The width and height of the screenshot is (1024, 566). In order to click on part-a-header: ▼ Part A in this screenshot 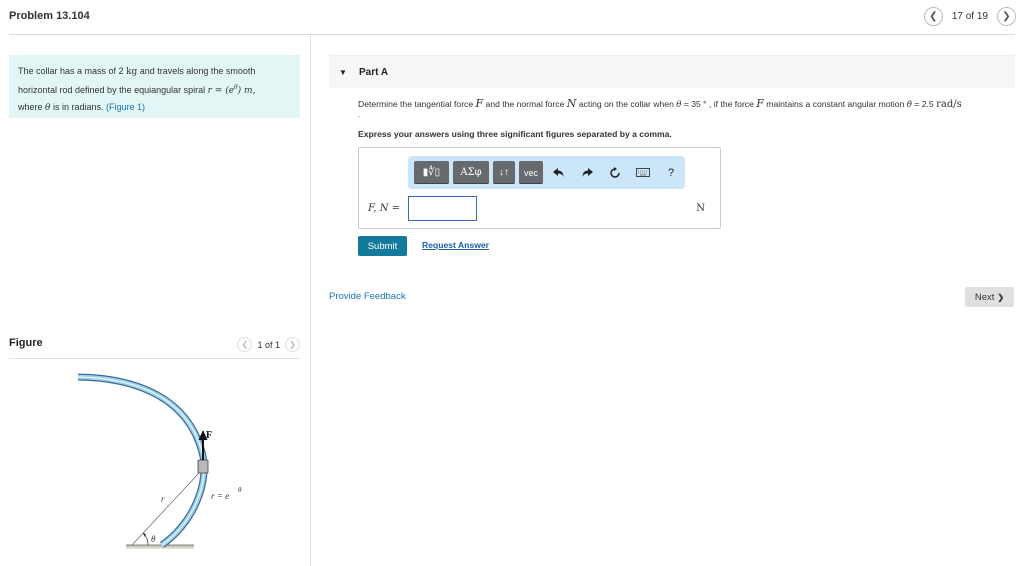, I will do `click(672, 71)`.